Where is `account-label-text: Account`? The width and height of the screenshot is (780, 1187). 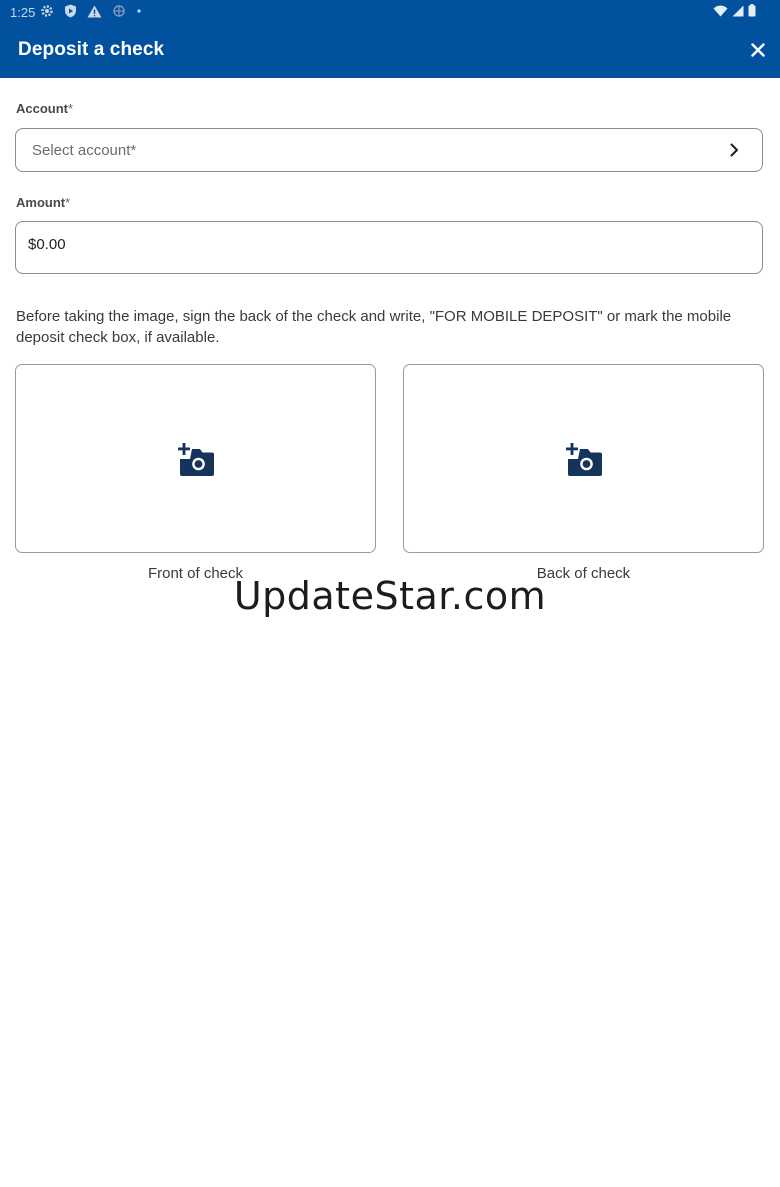 account-label-text: Account is located at coordinates (42, 108).